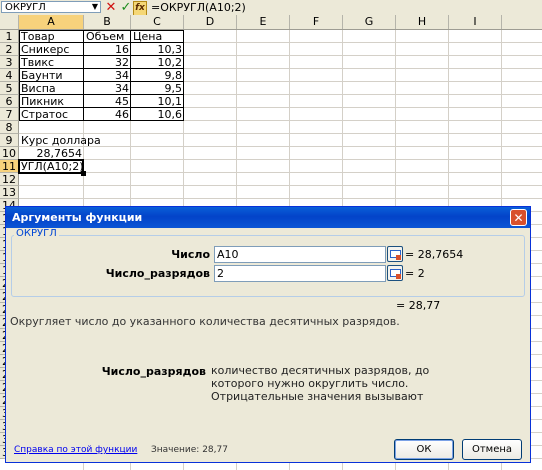 The width and height of the screenshot is (542, 470). I want to click on column-header-i: I, so click(475, 22).